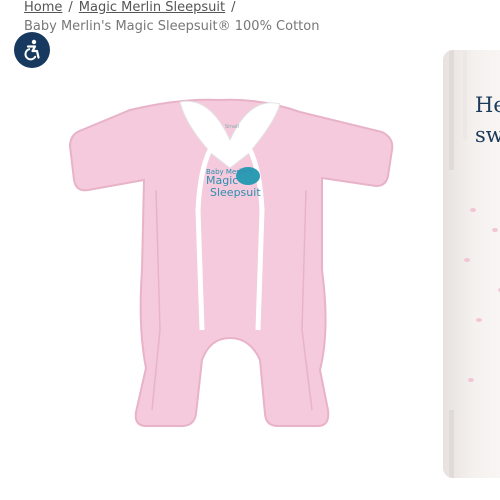 The image size is (500, 500). Describe the element at coordinates (232, 127) in the screenshot. I see `size-tag: Small` at that location.